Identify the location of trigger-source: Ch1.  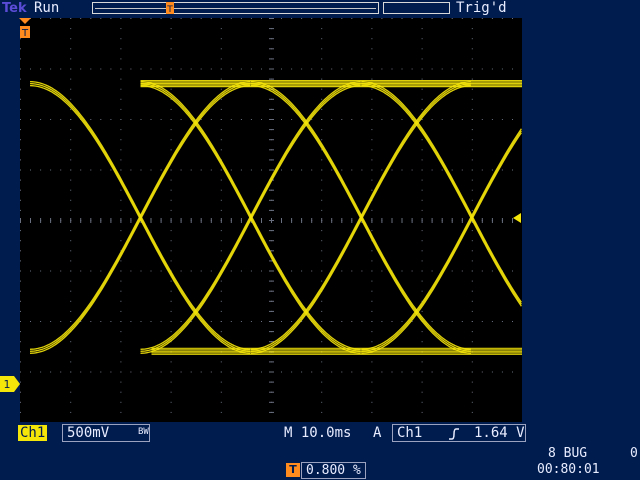
(409, 433).